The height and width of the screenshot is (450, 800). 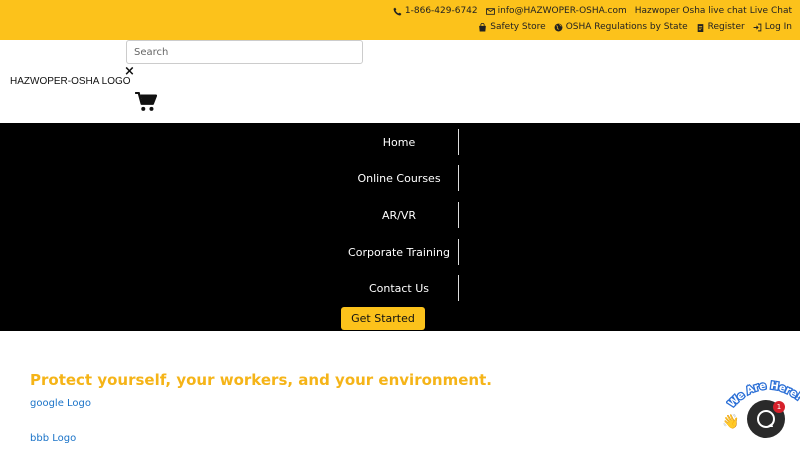 I want to click on globe-icon, so click(x=558, y=27).